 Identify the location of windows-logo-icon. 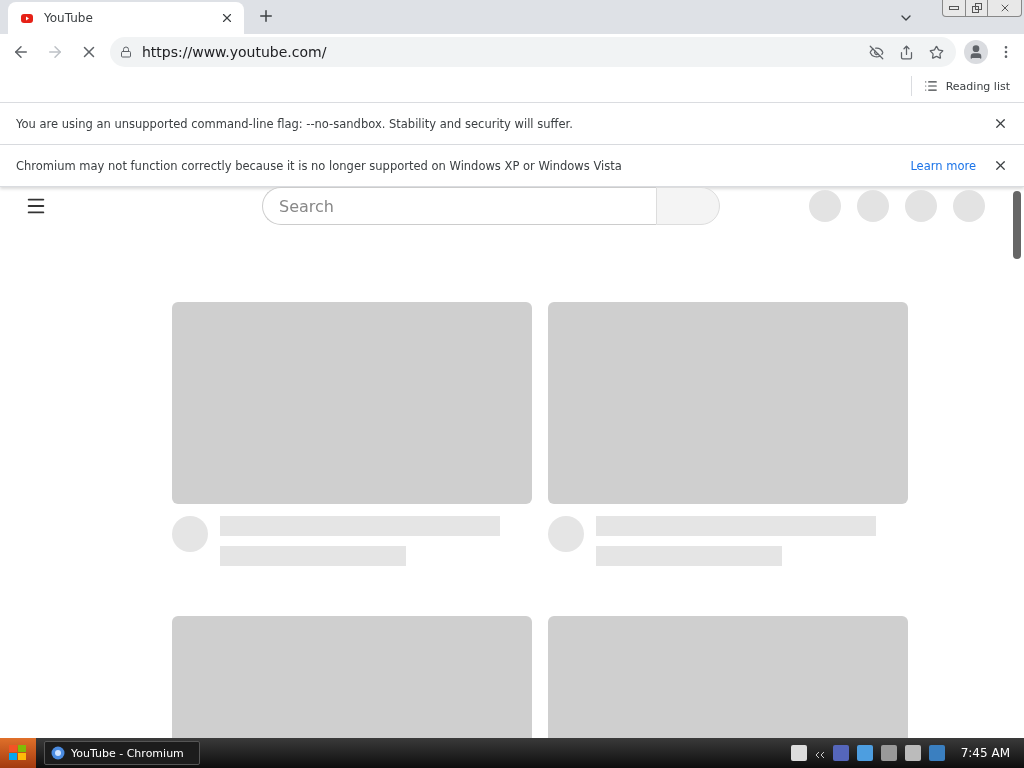
(18, 753).